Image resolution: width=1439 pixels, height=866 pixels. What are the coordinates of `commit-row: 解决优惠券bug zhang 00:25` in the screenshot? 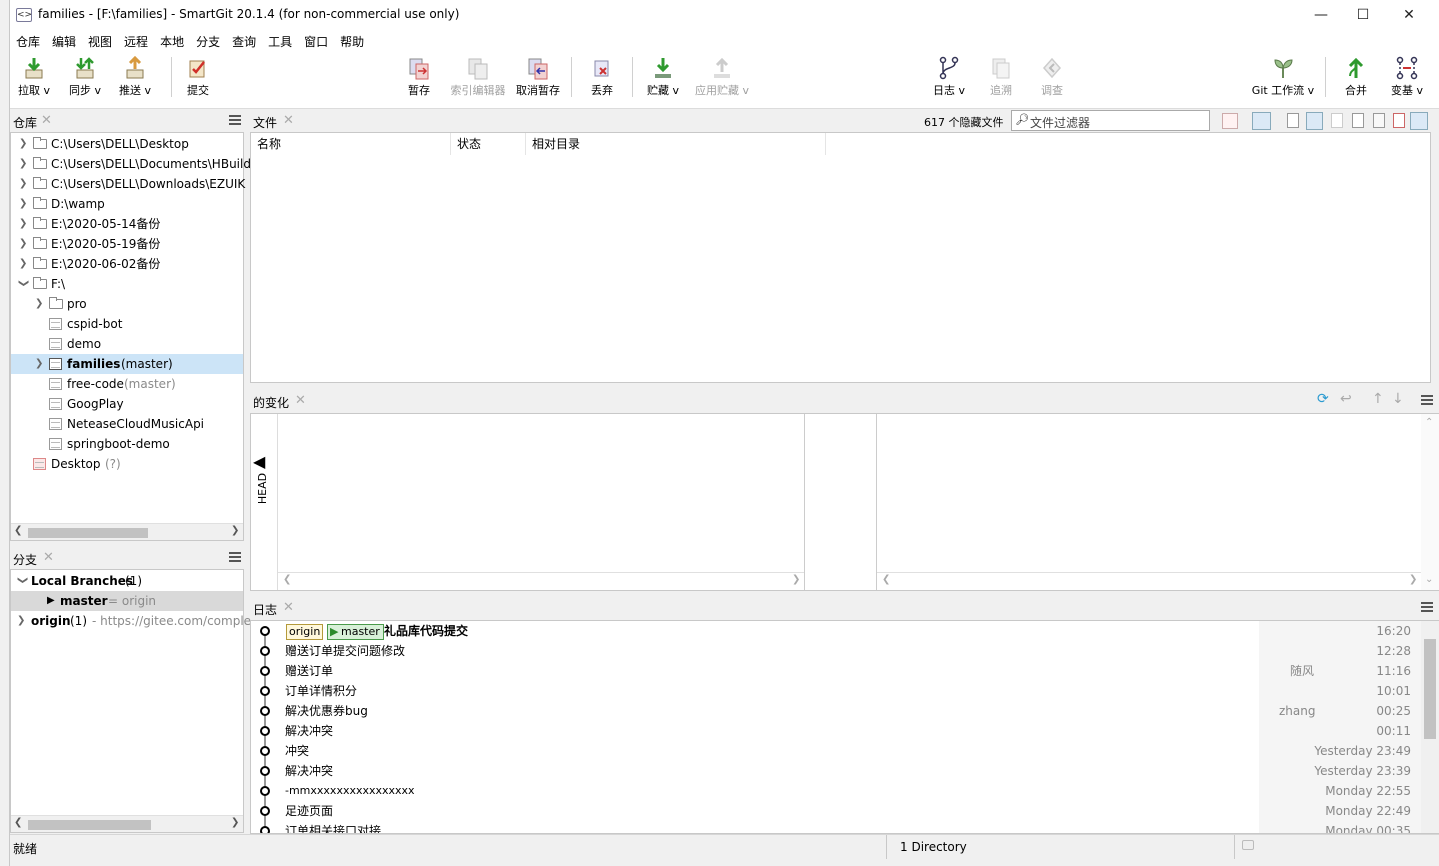 It's located at (836, 711).